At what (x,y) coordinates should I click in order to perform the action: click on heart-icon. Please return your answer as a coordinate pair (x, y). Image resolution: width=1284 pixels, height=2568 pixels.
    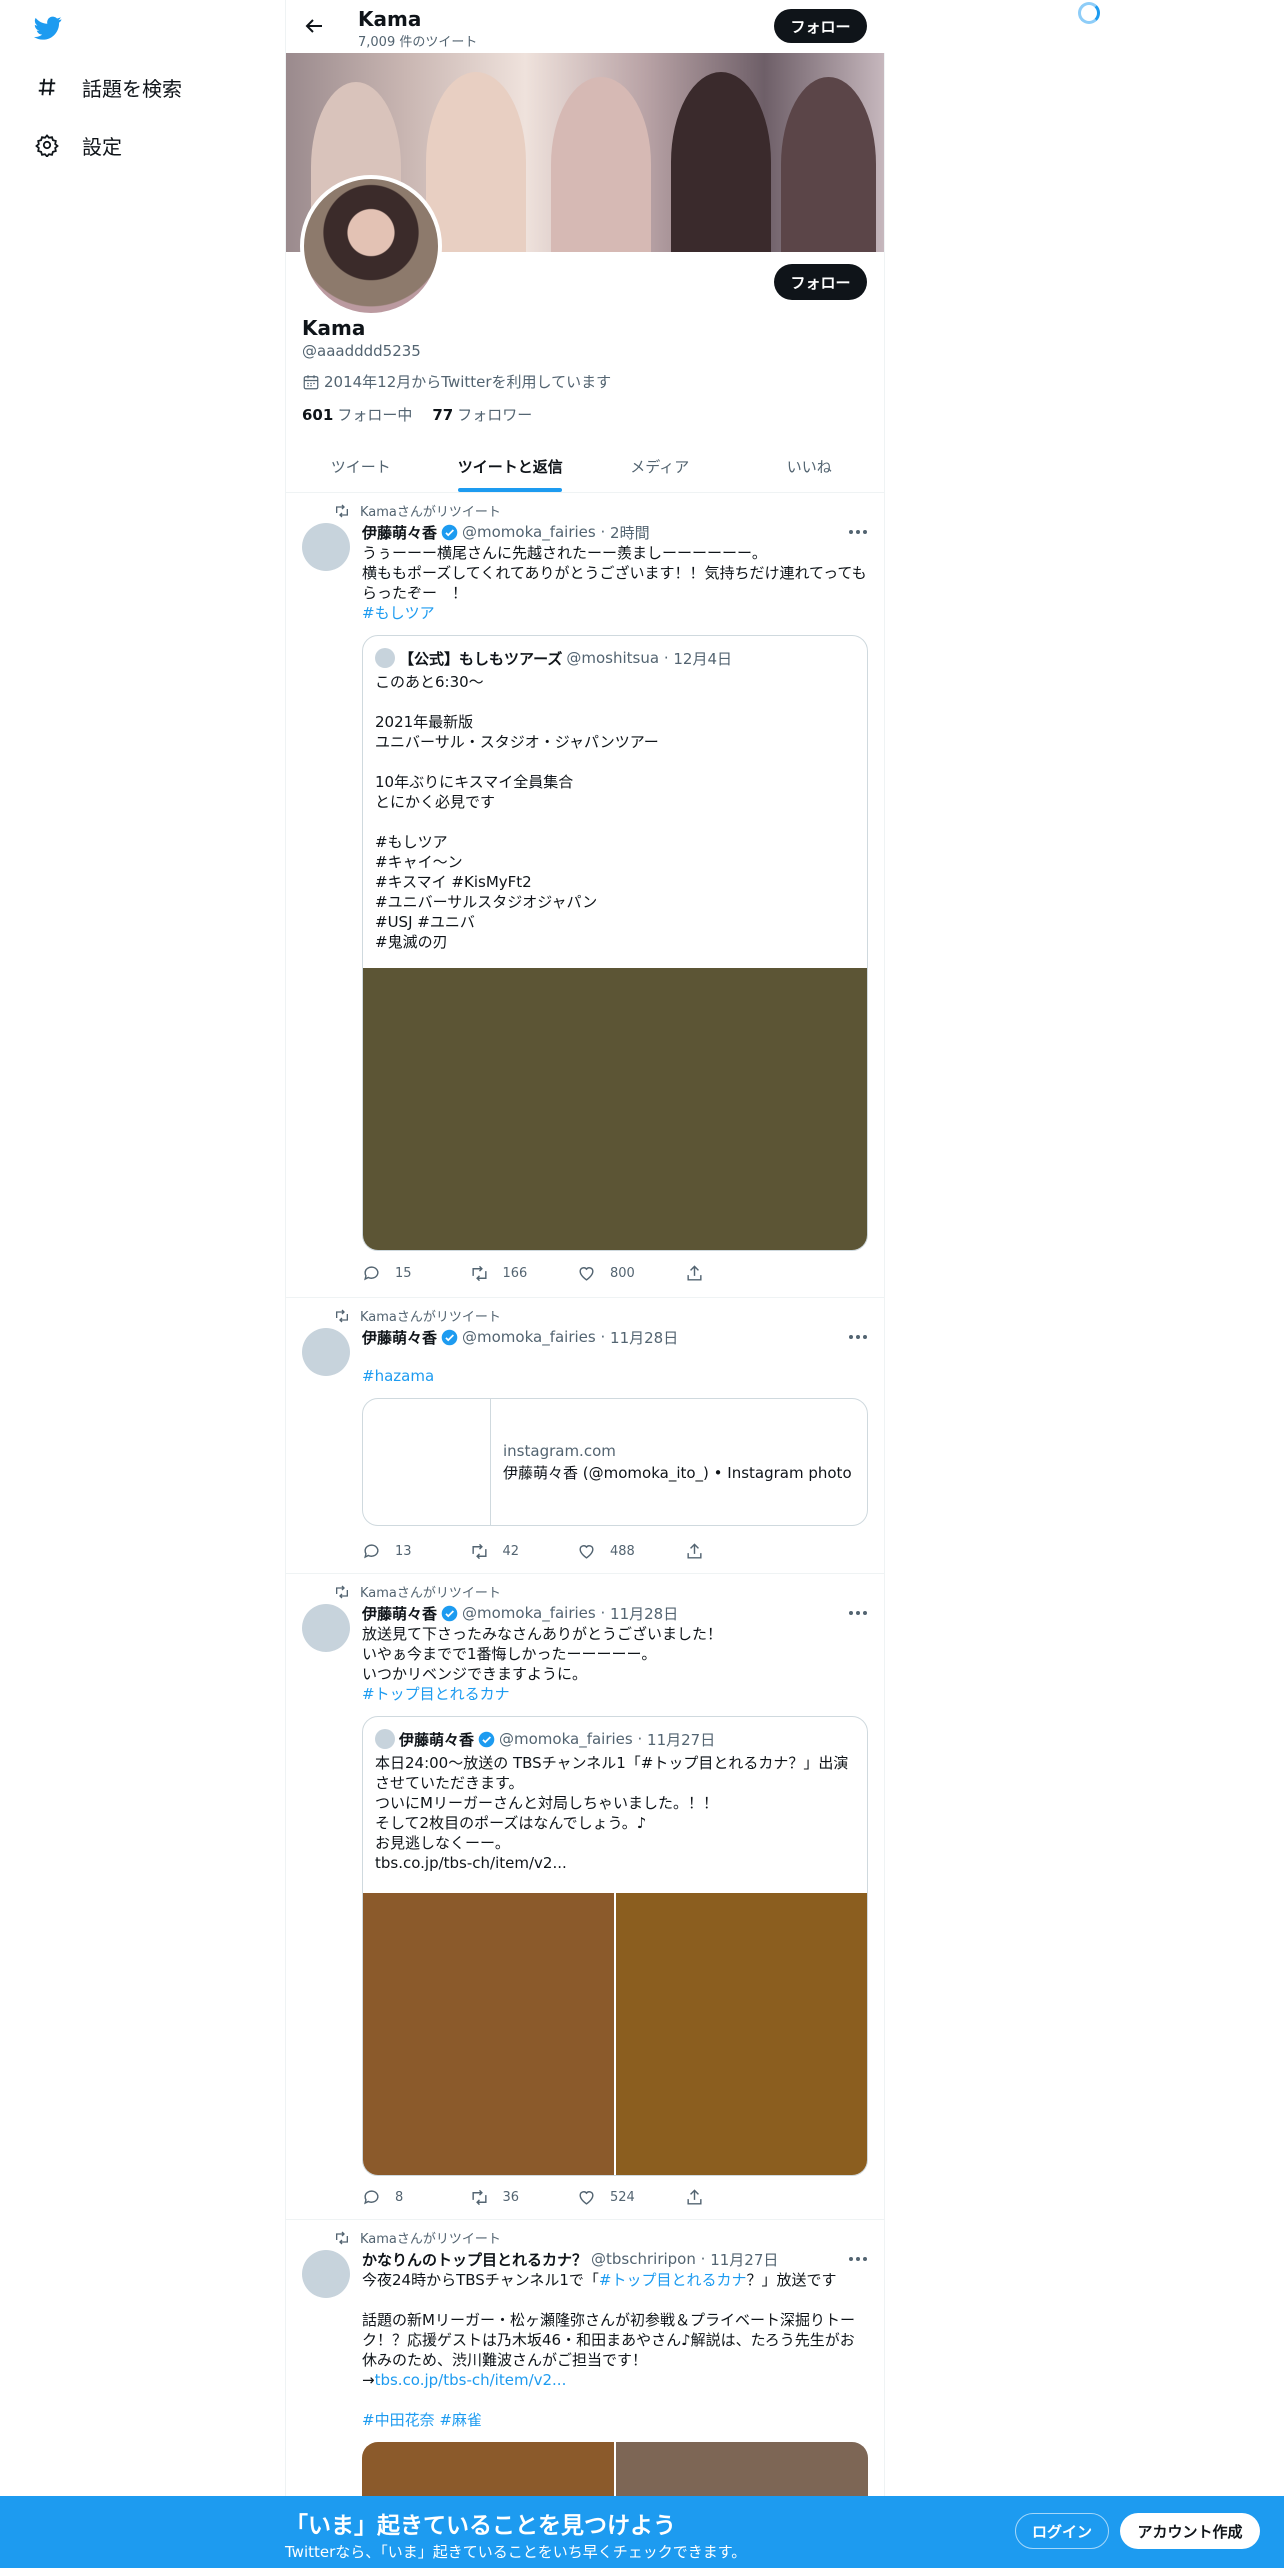
    Looking at the image, I should click on (586, 1552).